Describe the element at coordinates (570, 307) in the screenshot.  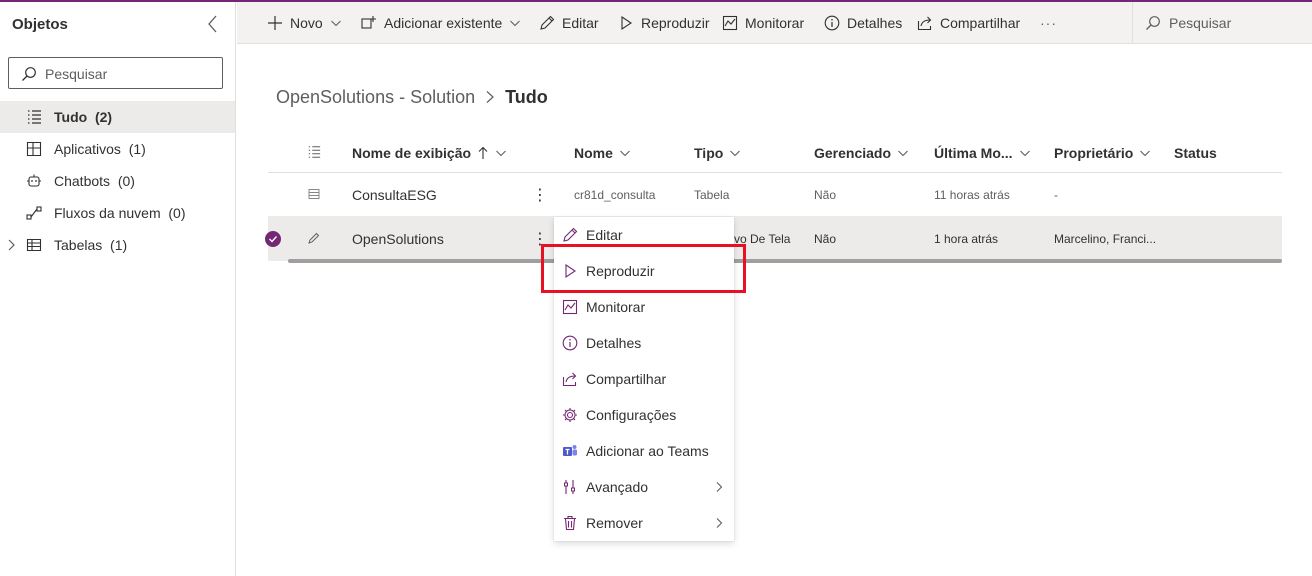
I see `monitor-icon` at that location.